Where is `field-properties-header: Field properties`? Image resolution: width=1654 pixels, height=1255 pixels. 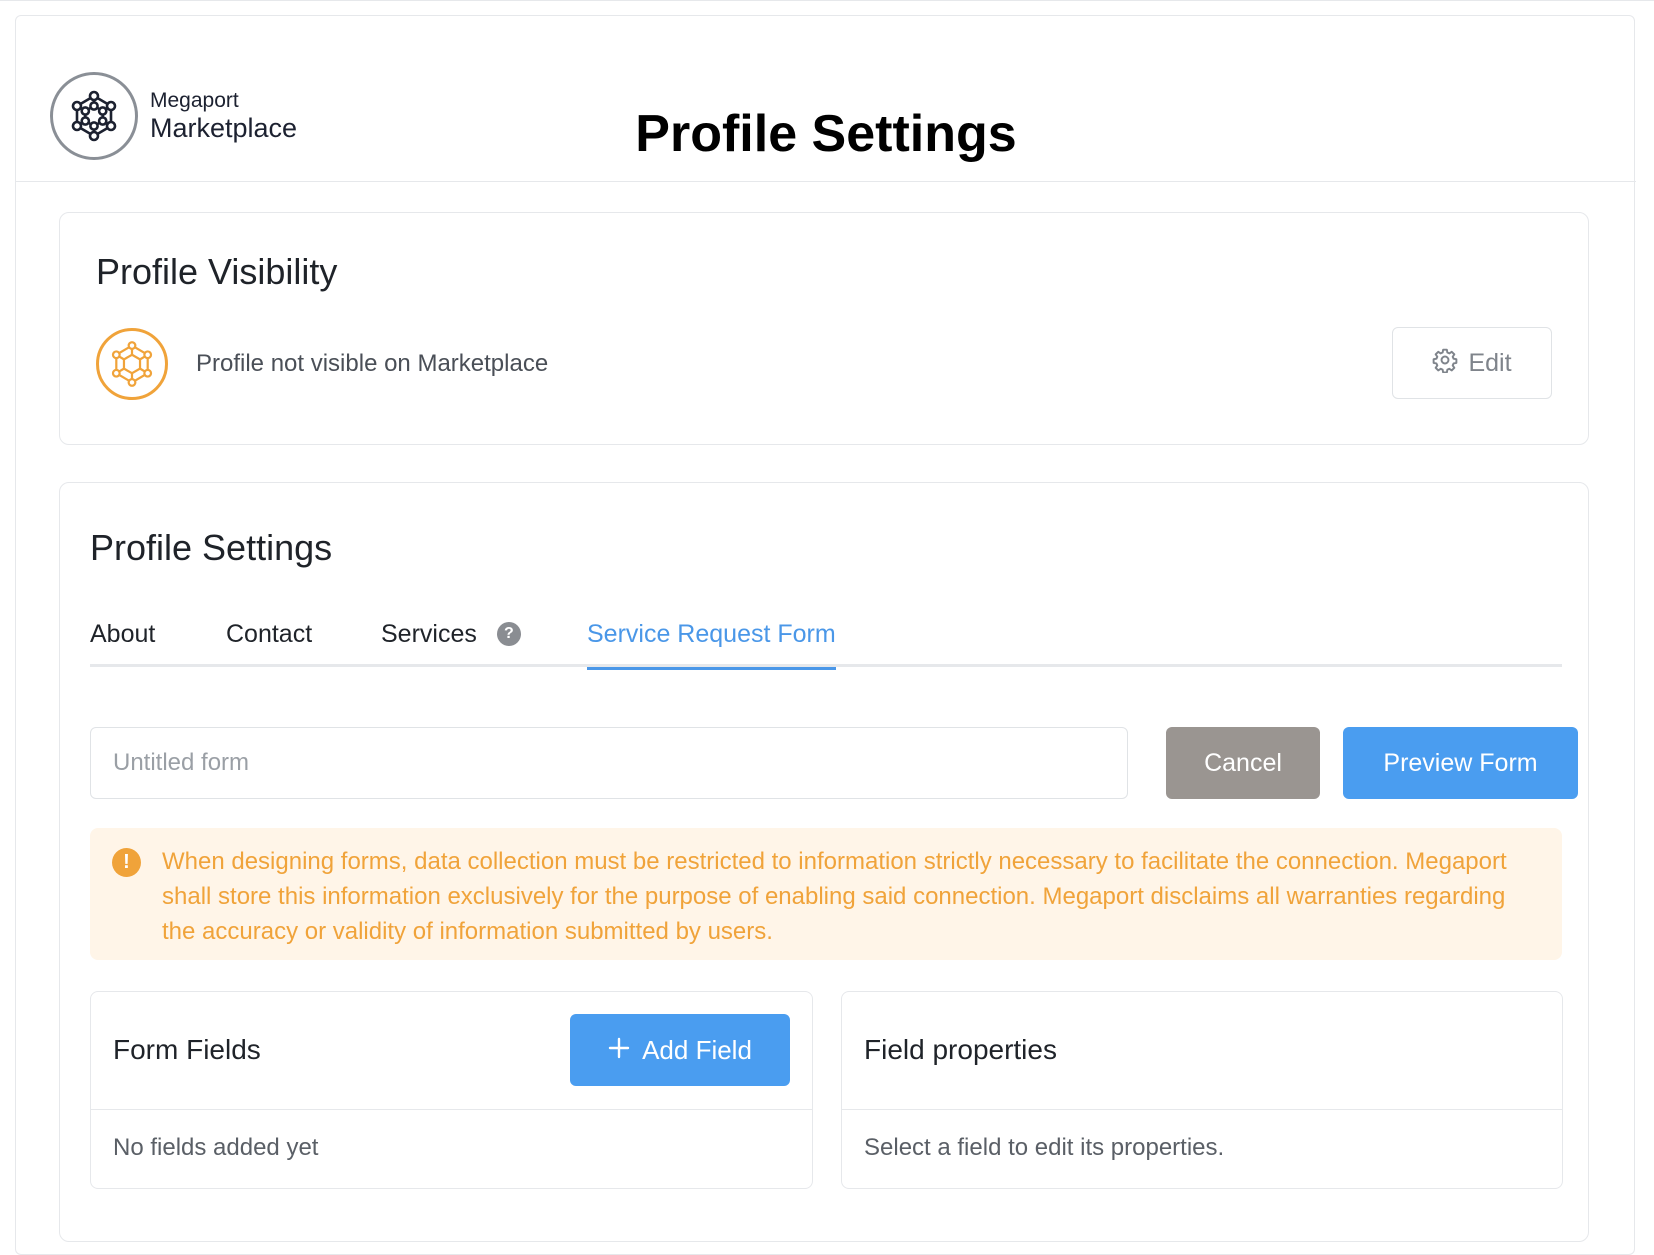 field-properties-header: Field properties is located at coordinates (1202, 1051).